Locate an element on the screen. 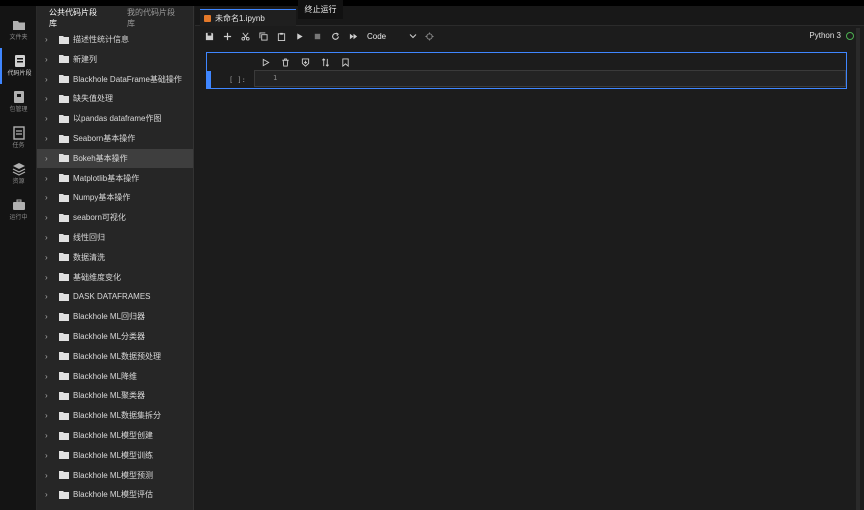 The image size is (864, 510). tree-item: › Blackhole ML模型创建 is located at coordinates (115, 435).